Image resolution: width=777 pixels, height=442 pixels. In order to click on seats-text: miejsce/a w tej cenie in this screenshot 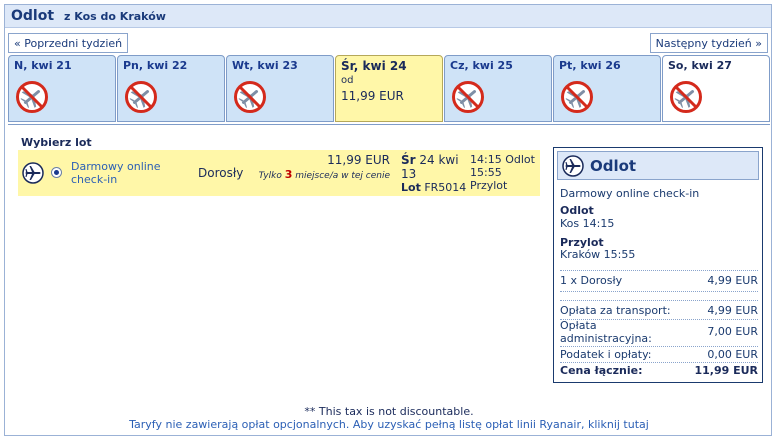, I will do `click(341, 176)`.